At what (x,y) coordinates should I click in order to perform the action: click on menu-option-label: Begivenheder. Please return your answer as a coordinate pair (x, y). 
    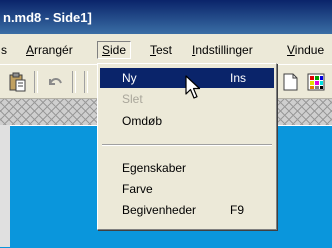
    Looking at the image, I should click on (159, 210).